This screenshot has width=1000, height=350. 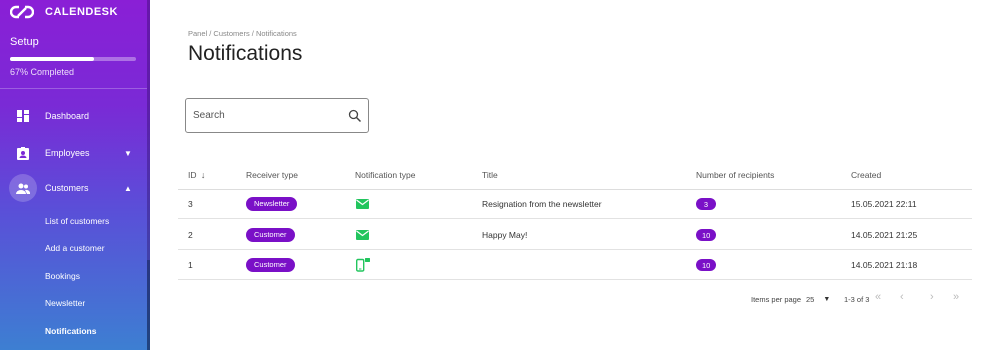 What do you see at coordinates (42, 72) in the screenshot?
I see `setup-status: 67% Completed` at bounding box center [42, 72].